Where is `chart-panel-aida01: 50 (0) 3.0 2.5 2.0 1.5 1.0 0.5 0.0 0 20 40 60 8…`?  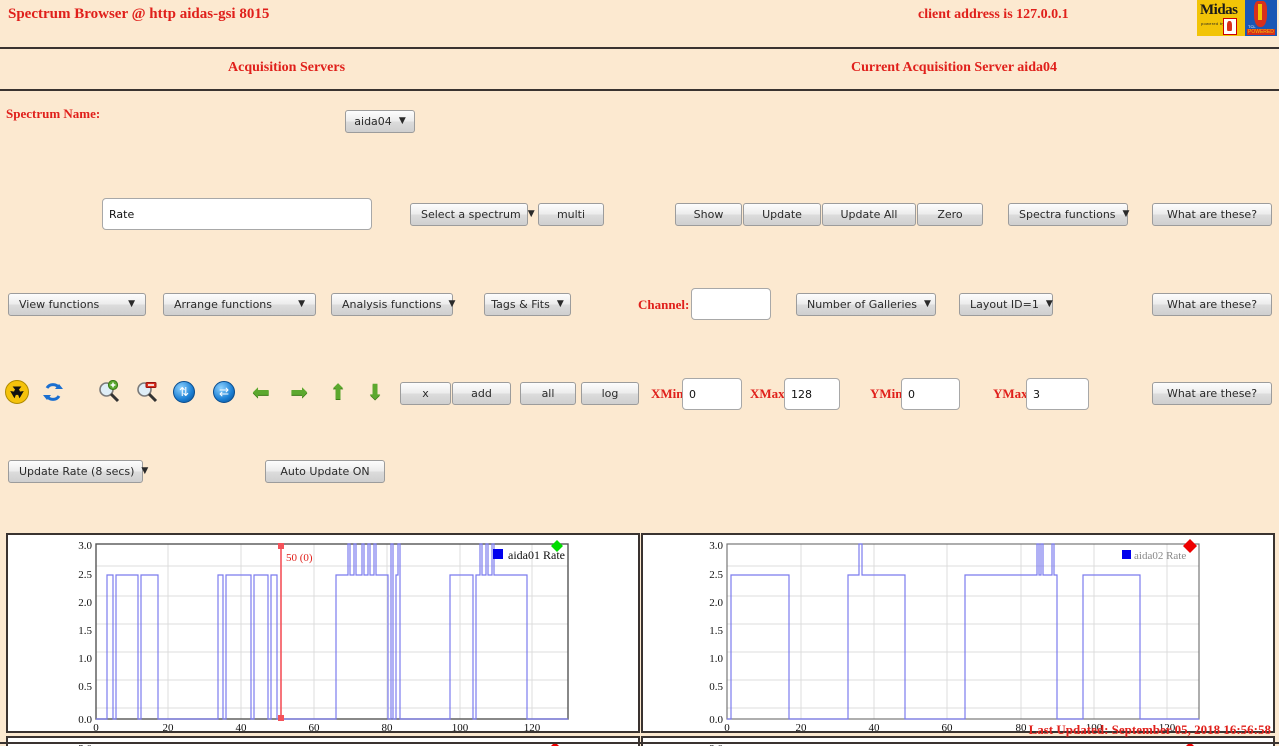
chart-panel-aida01: 50 (0) 3.0 2.5 2.0 1.5 1.0 0.5 0.0 0 20 40 60 8… is located at coordinates (323, 633).